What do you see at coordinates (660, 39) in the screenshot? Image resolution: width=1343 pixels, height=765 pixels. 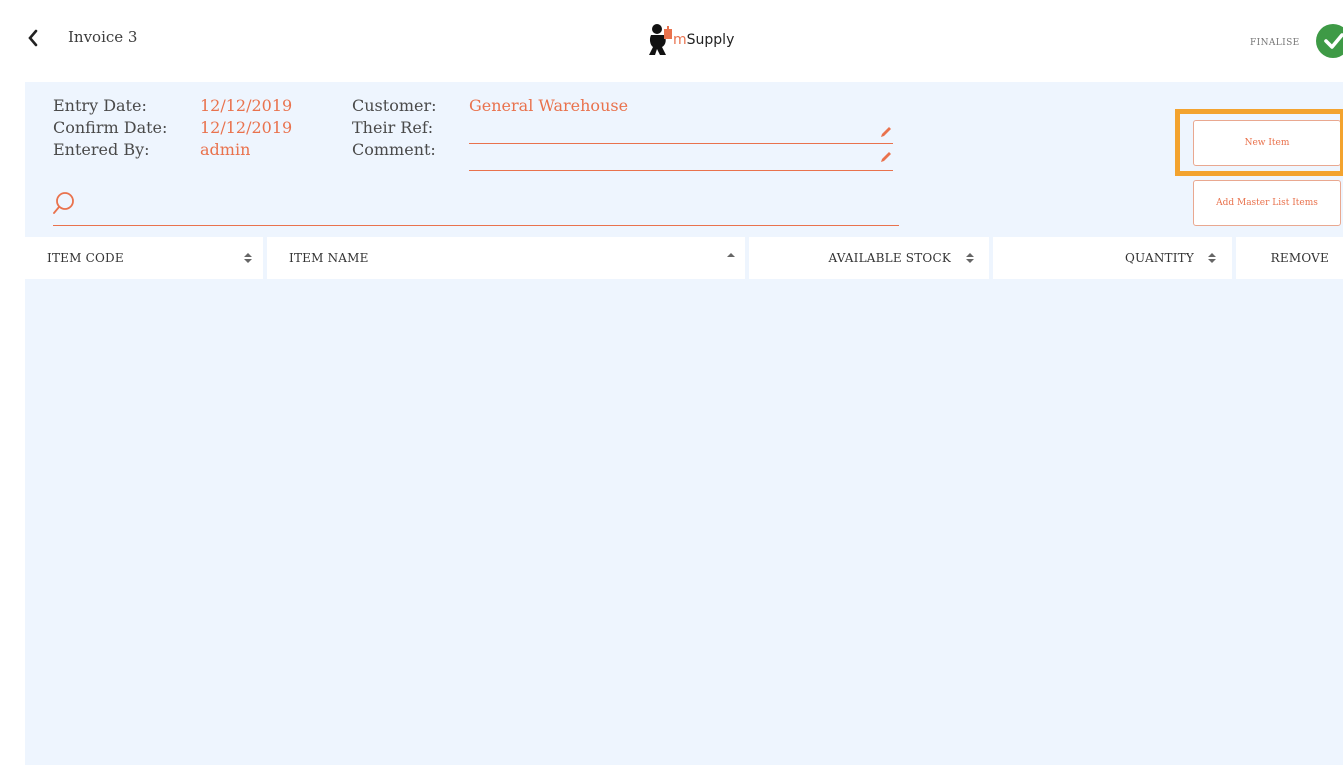 I see `logo-figure-icon` at bounding box center [660, 39].